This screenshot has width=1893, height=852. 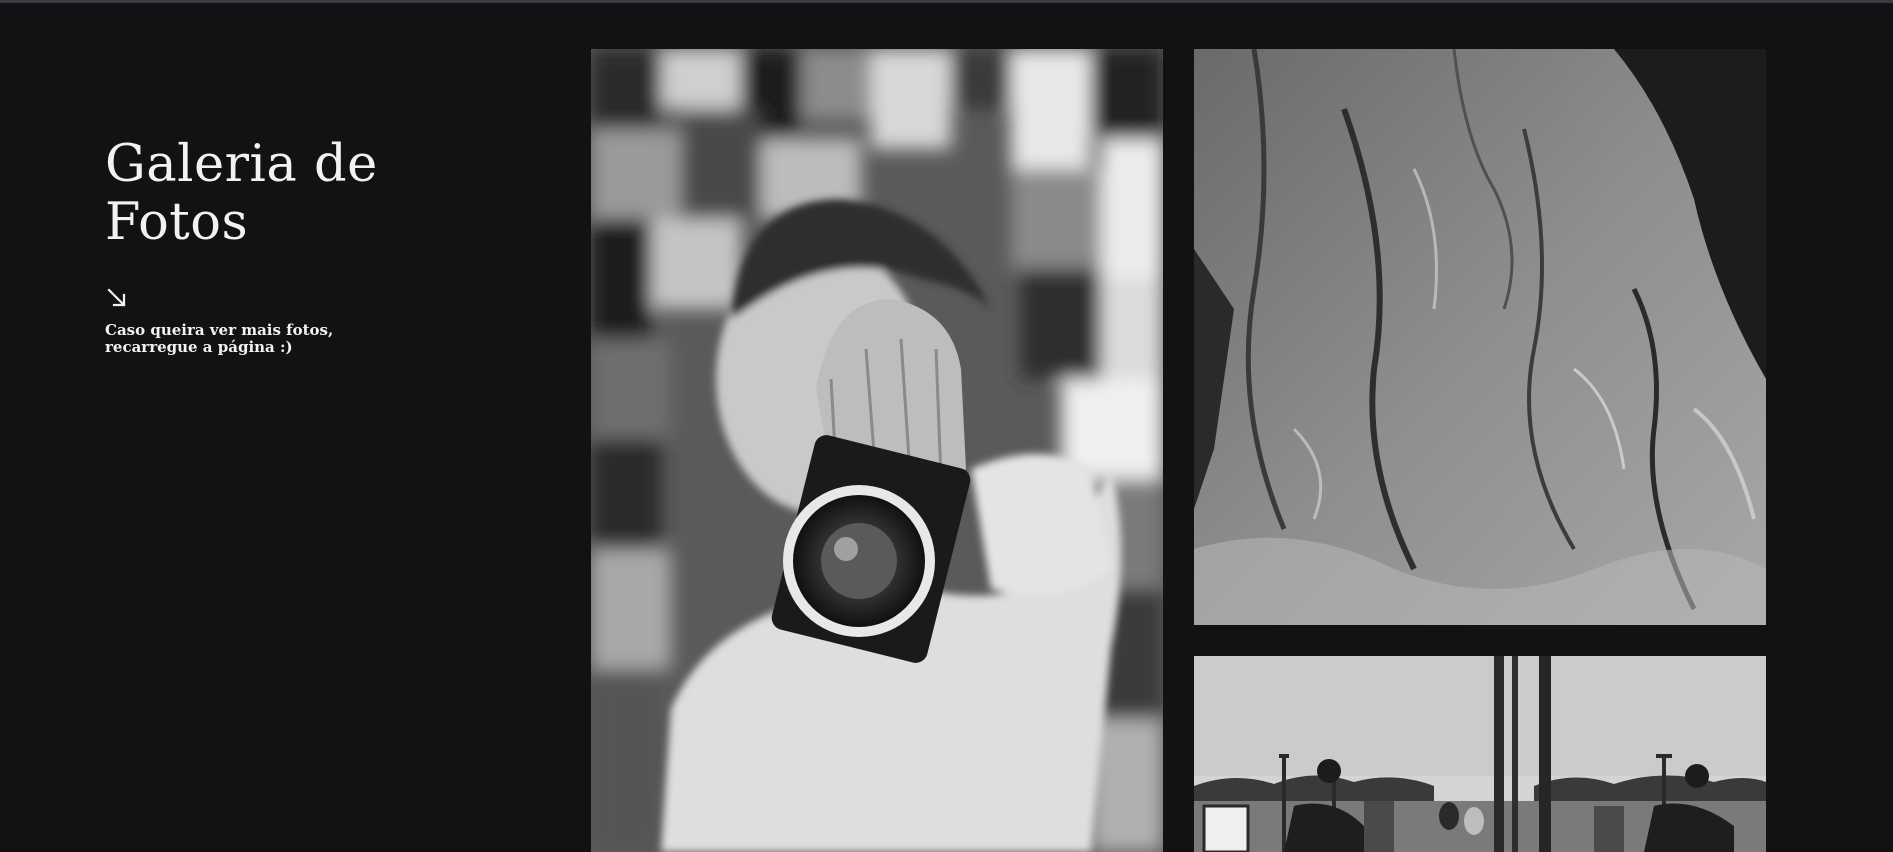 I want to click on reload-hint-line-1: Caso queira ver mais fotos,, so click(x=219, y=330).